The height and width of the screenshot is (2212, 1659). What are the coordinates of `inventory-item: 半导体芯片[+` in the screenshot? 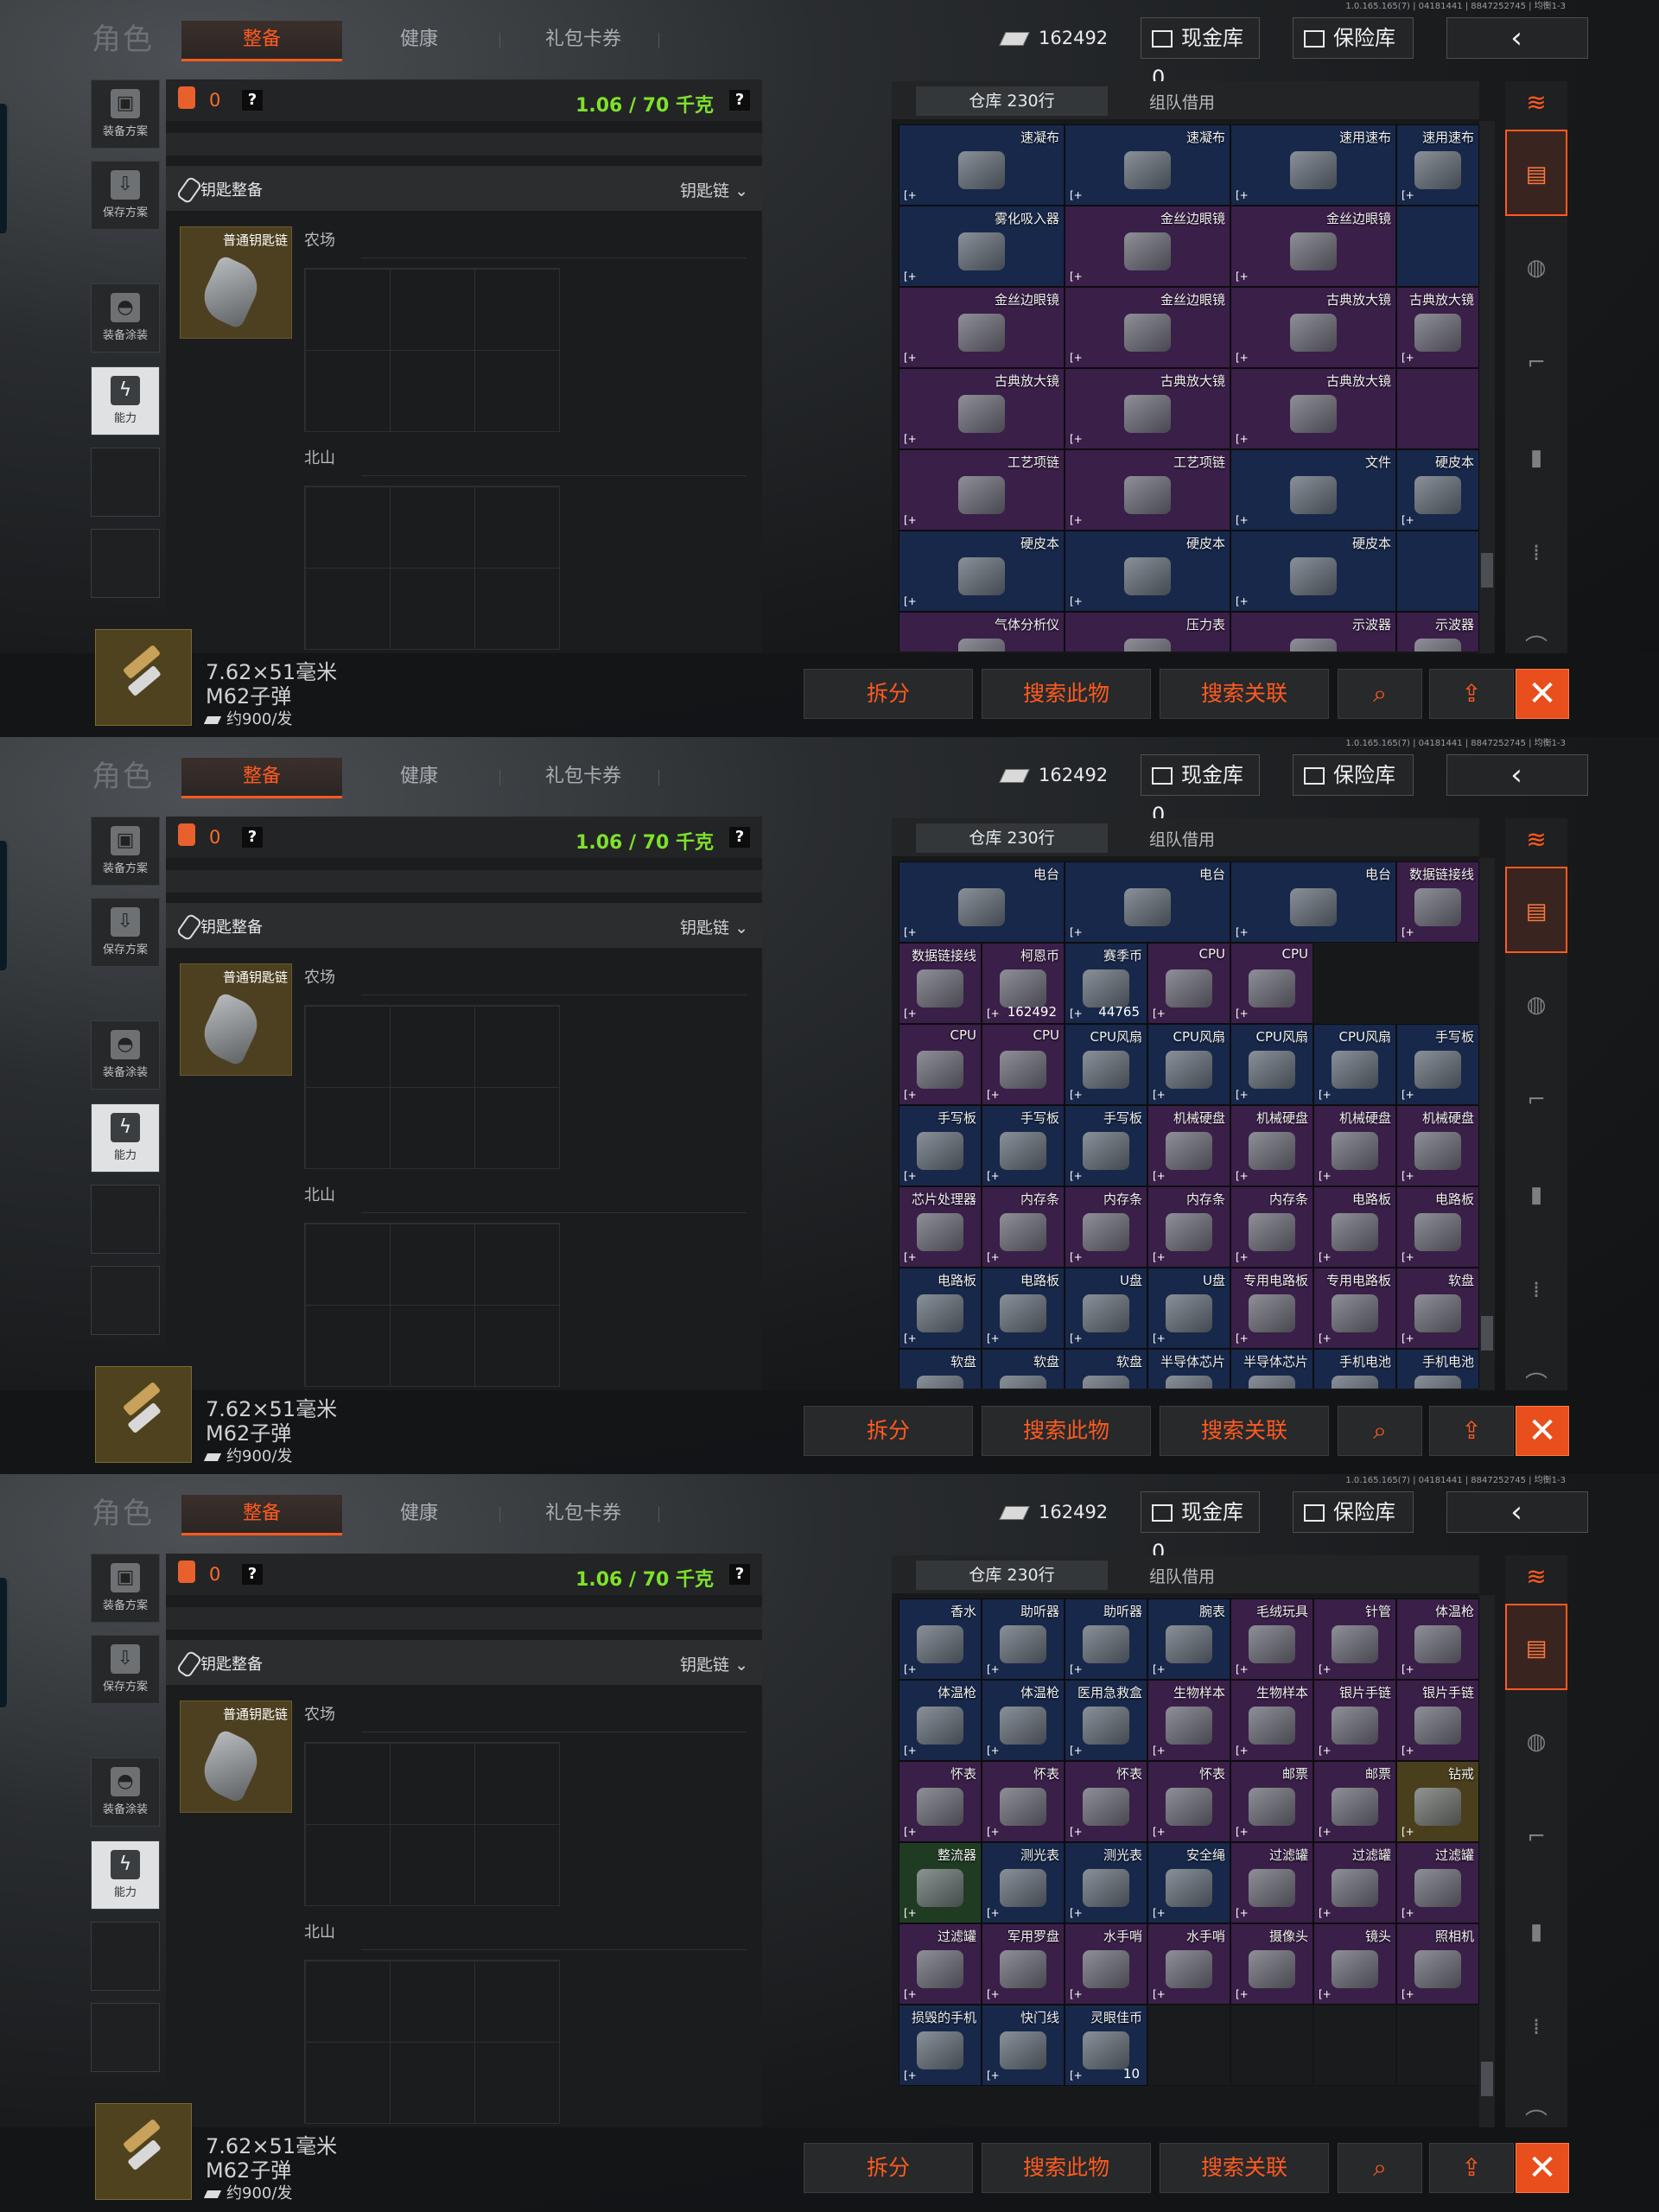 It's located at (1188, 1369).